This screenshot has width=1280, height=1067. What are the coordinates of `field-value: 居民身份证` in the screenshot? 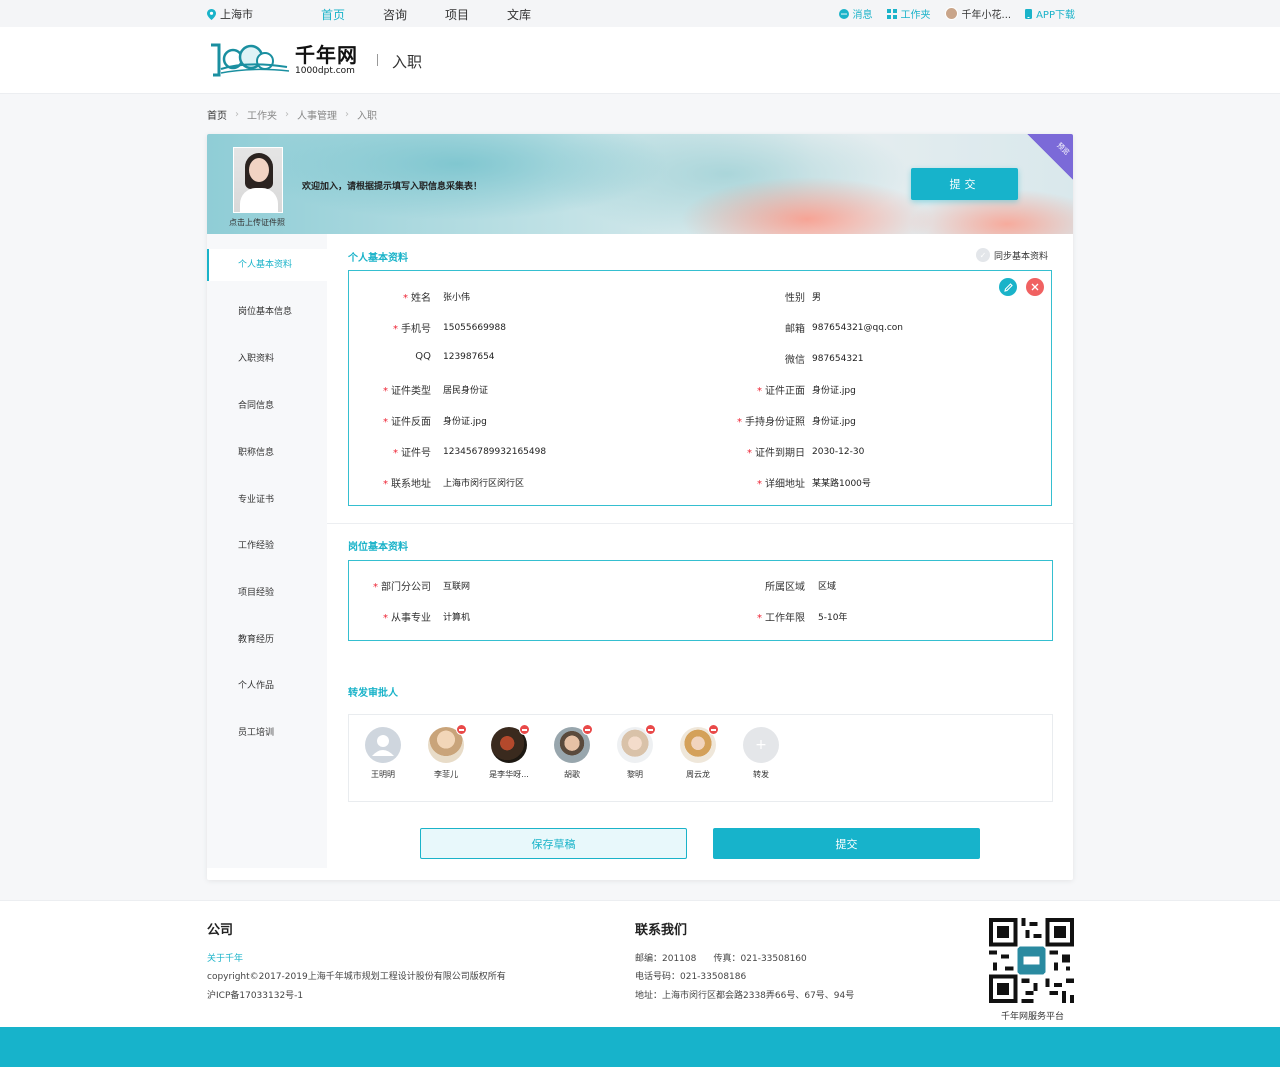 It's located at (465, 389).